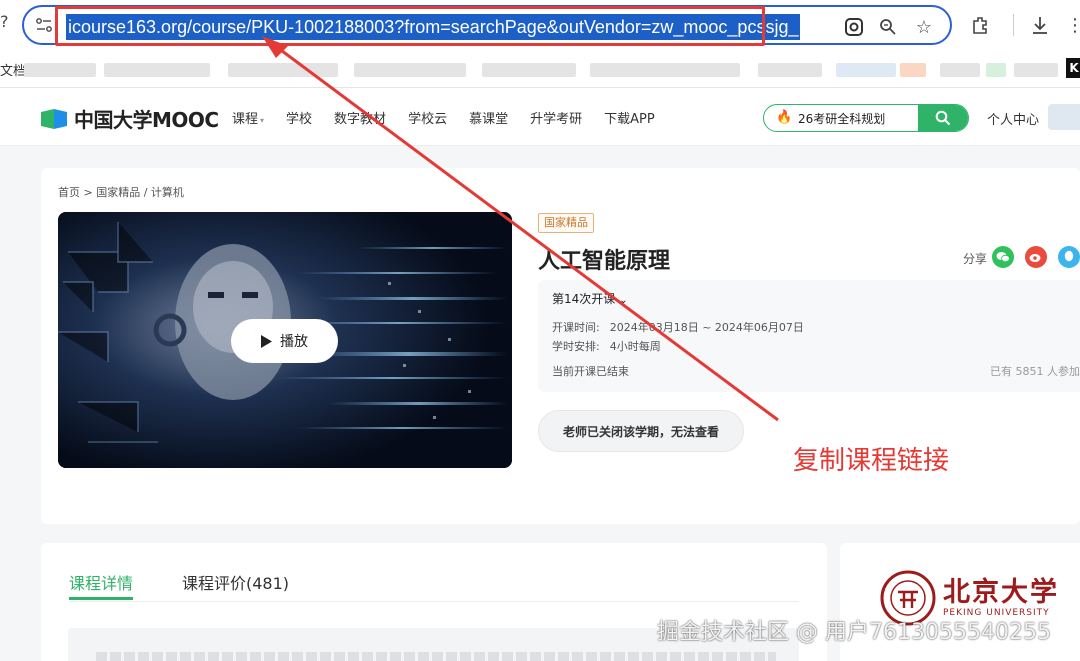  Describe the element at coordinates (854, 632) in the screenshot. I see `watermark: 掘金技术社区 @ 用户7613055540255` at that location.